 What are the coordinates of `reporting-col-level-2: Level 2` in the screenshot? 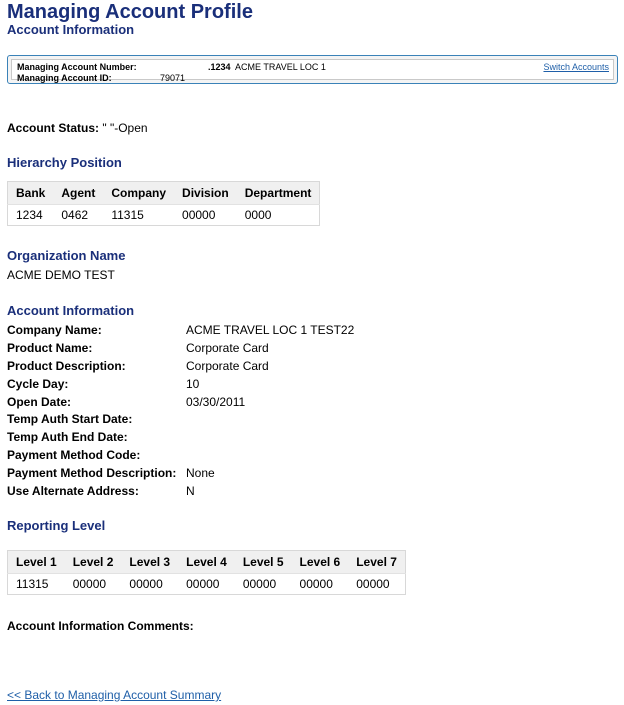 It's located at (93, 562).